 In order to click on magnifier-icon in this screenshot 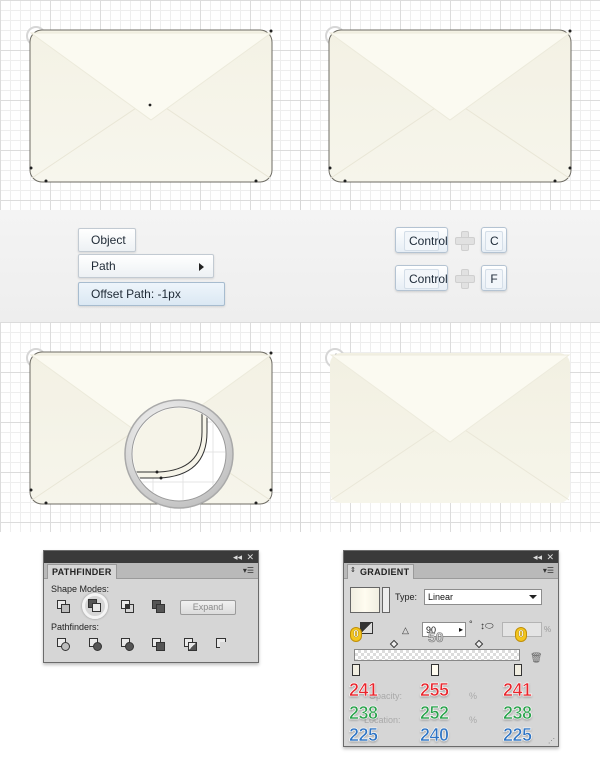, I will do `click(179, 454)`.